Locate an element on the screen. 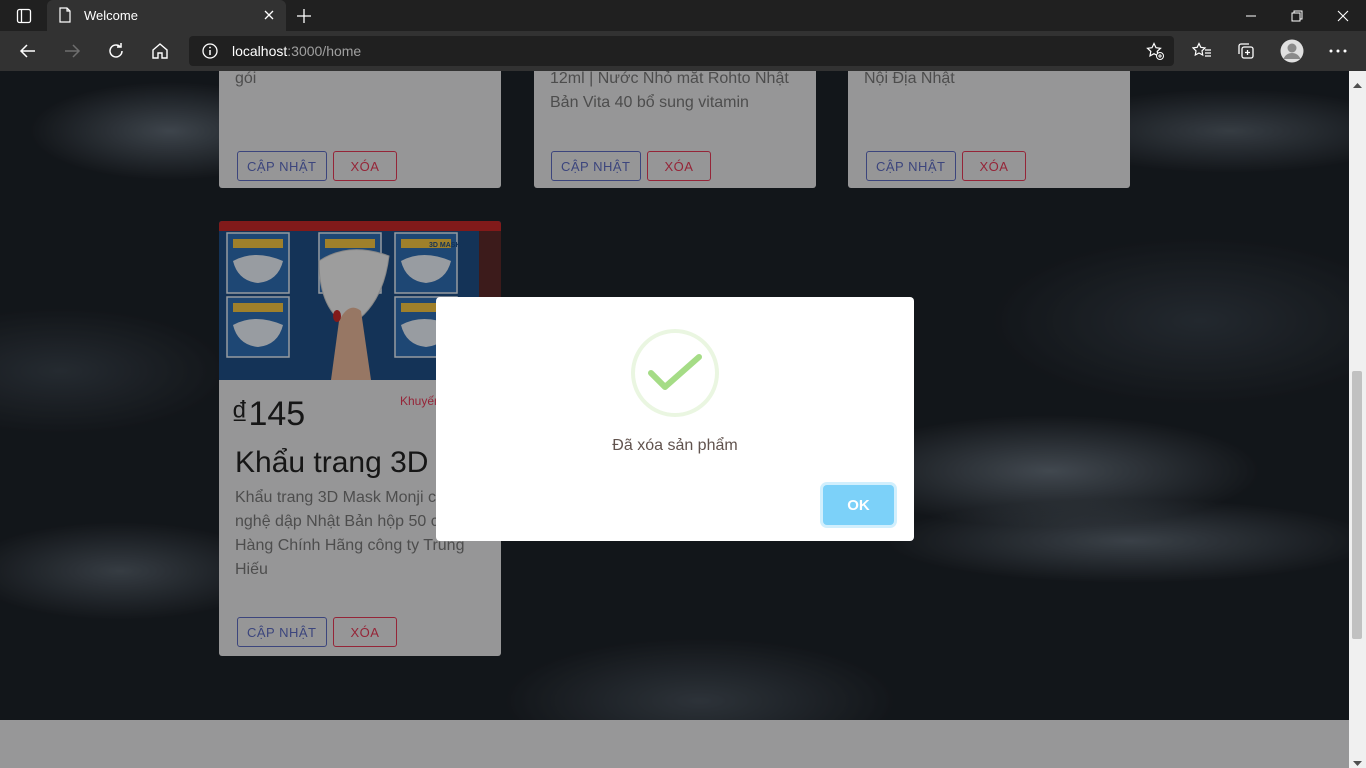 The height and width of the screenshot is (768, 1366). tab-actions-icon is located at coordinates (24, 16).